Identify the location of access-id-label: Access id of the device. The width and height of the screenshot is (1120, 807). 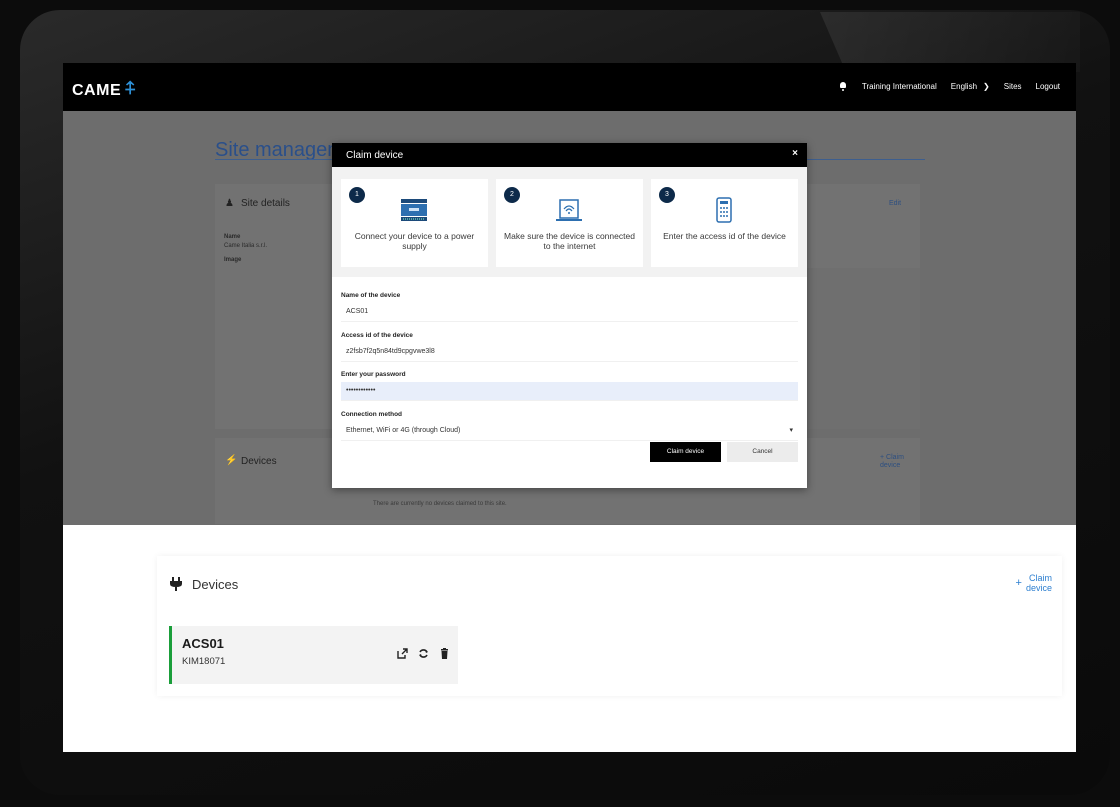
(377, 335).